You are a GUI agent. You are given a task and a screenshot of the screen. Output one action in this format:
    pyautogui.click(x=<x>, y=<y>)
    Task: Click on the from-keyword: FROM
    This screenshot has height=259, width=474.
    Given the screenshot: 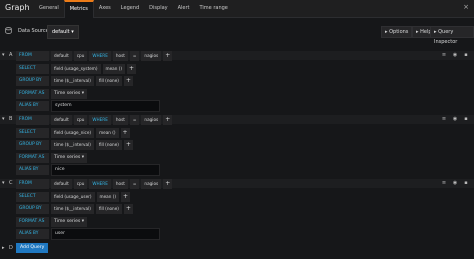 What is the action you would take?
    pyautogui.click(x=32, y=120)
    